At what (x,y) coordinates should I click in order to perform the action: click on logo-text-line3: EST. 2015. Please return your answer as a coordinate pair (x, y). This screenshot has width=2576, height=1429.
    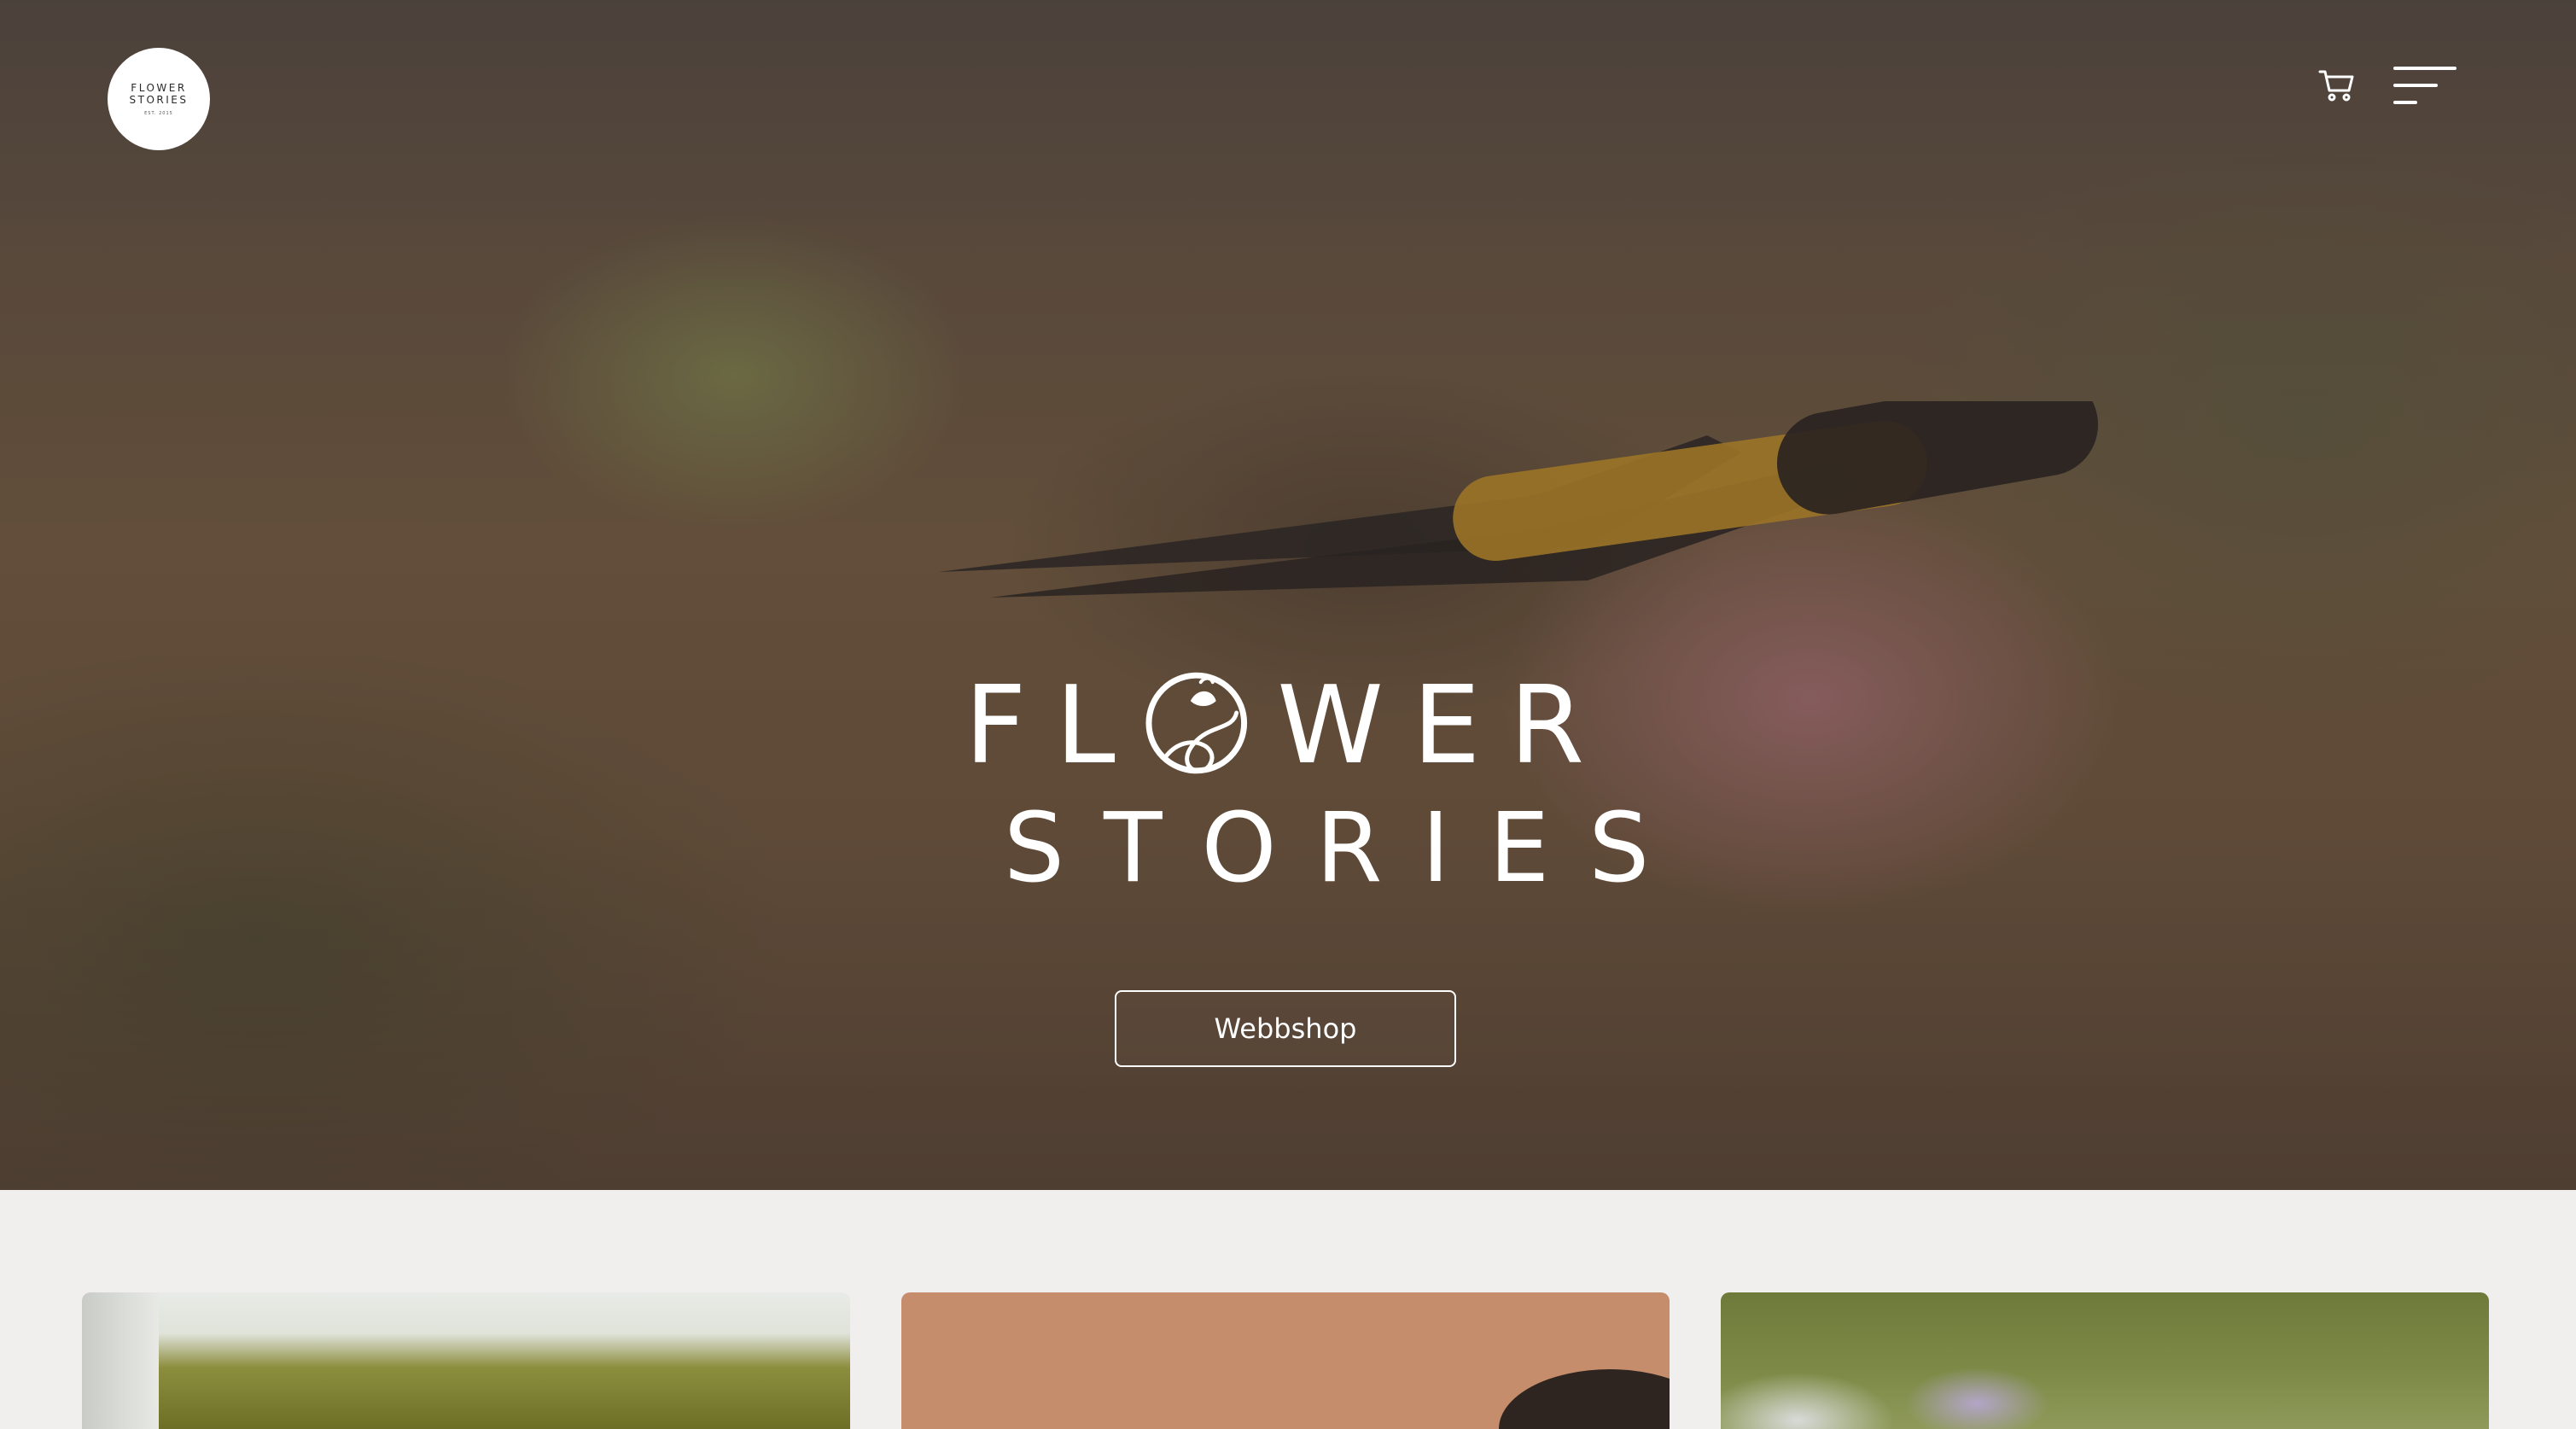
    Looking at the image, I should click on (158, 113).